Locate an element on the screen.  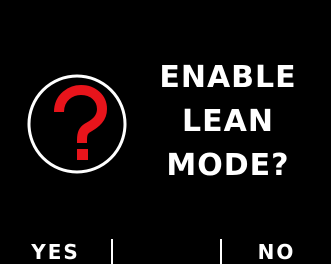
message-line-2: LEAN is located at coordinates (228, 121).